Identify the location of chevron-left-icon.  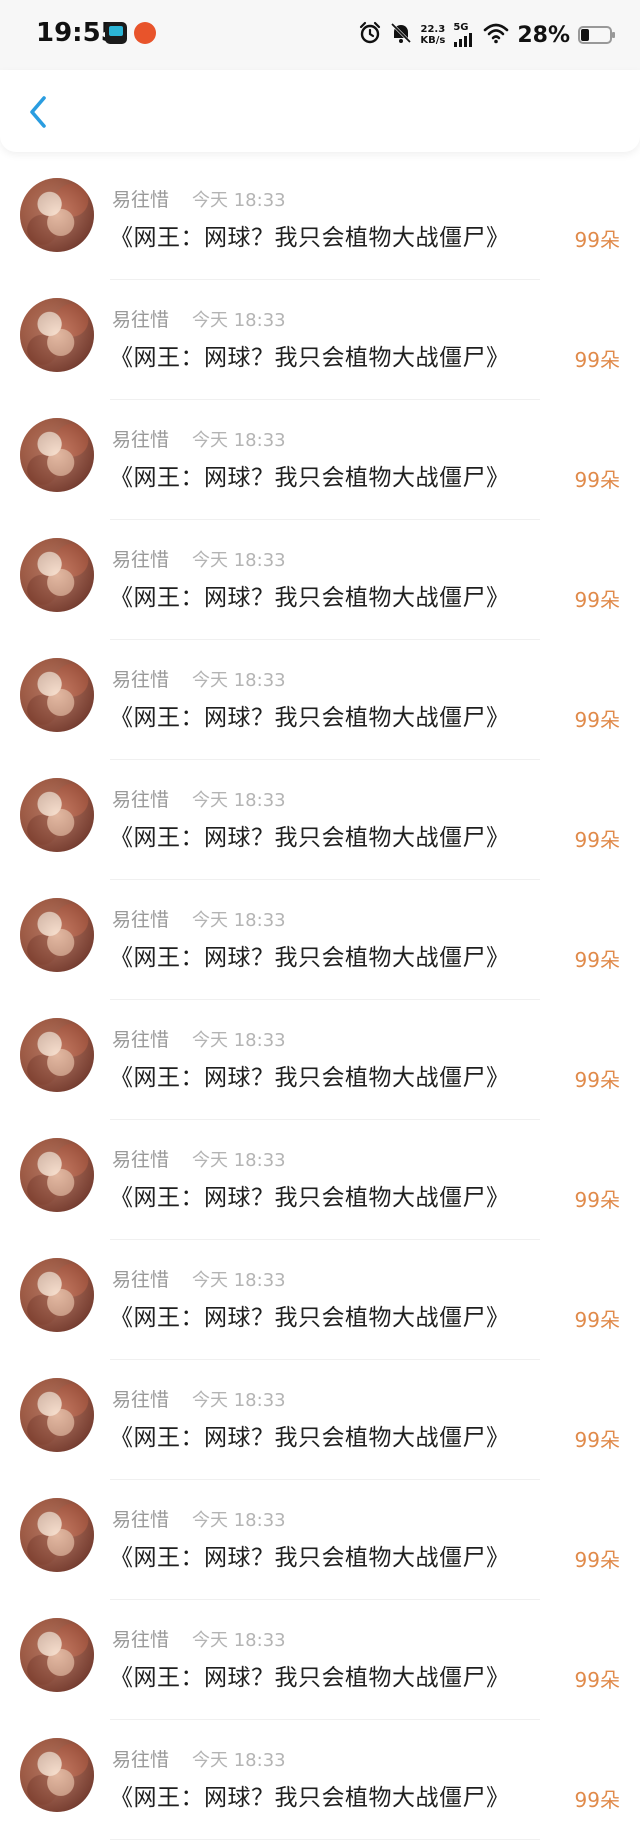
(38, 112).